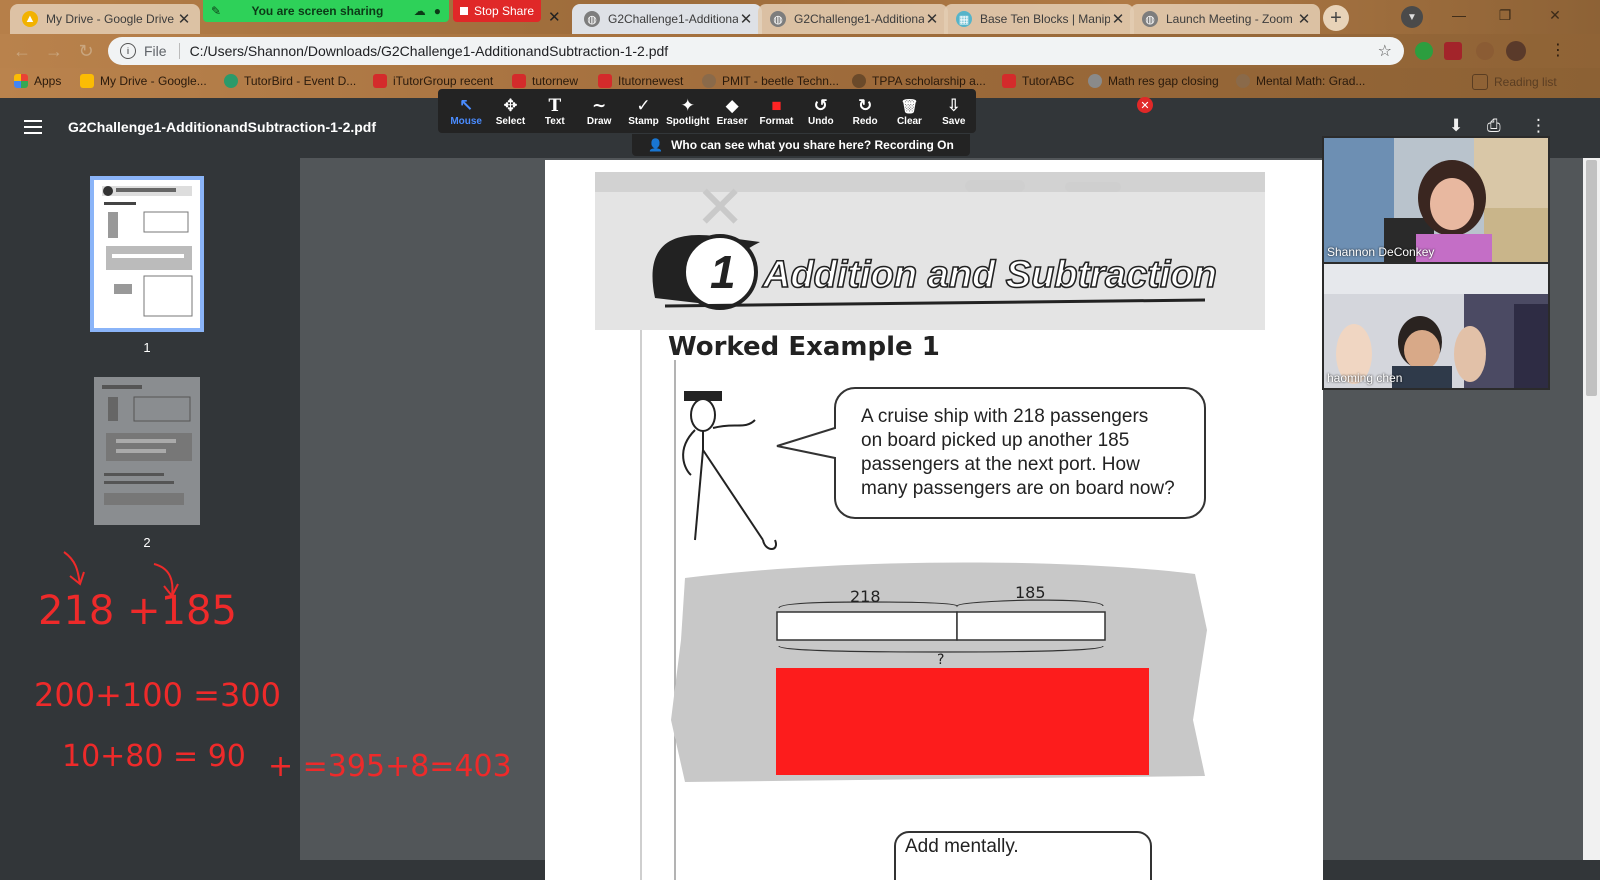 The height and width of the screenshot is (880, 1600). I want to click on download-icon: ⬇, so click(1456, 126).